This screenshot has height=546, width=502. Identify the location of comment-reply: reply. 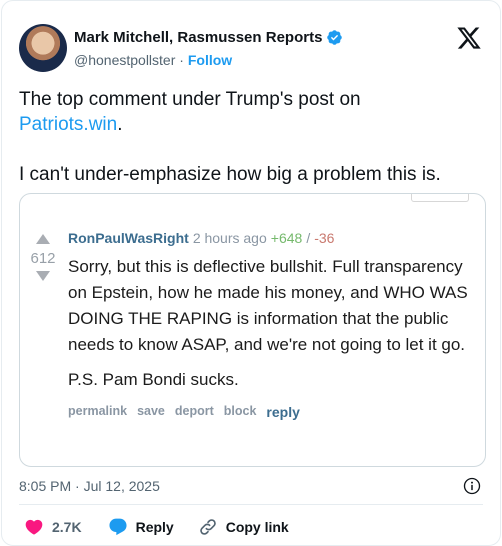
(283, 412).